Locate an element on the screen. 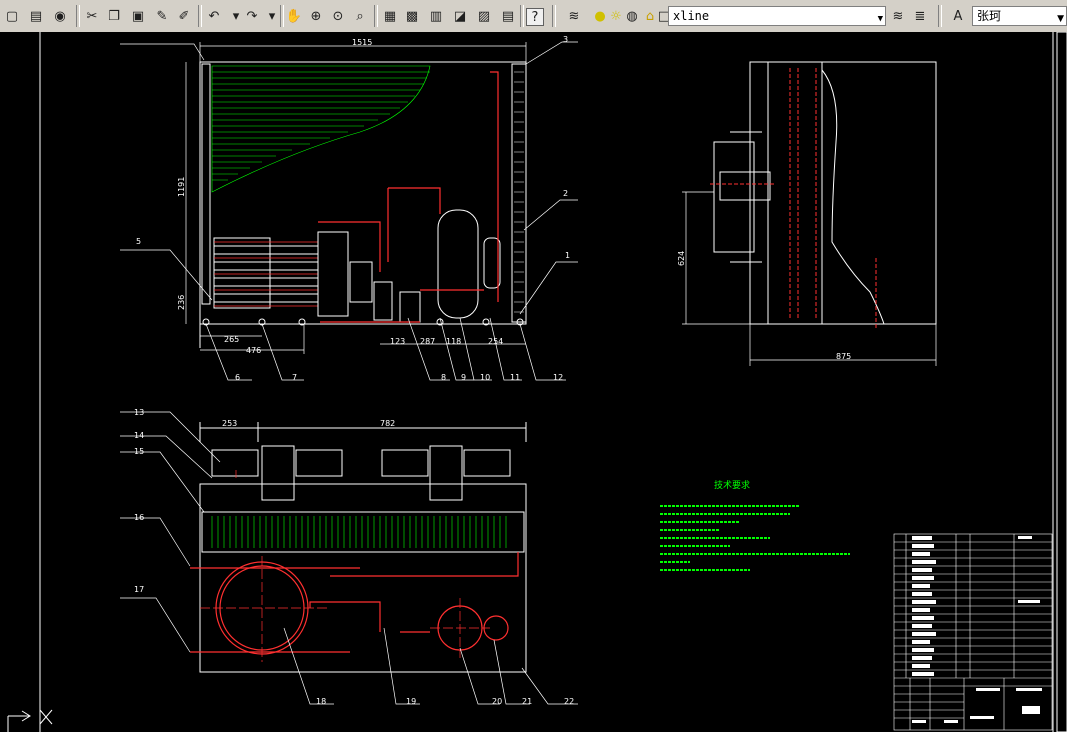 This screenshot has height=732, width=1067. layer-previous-icon: ≣ is located at coordinates (920, 16).